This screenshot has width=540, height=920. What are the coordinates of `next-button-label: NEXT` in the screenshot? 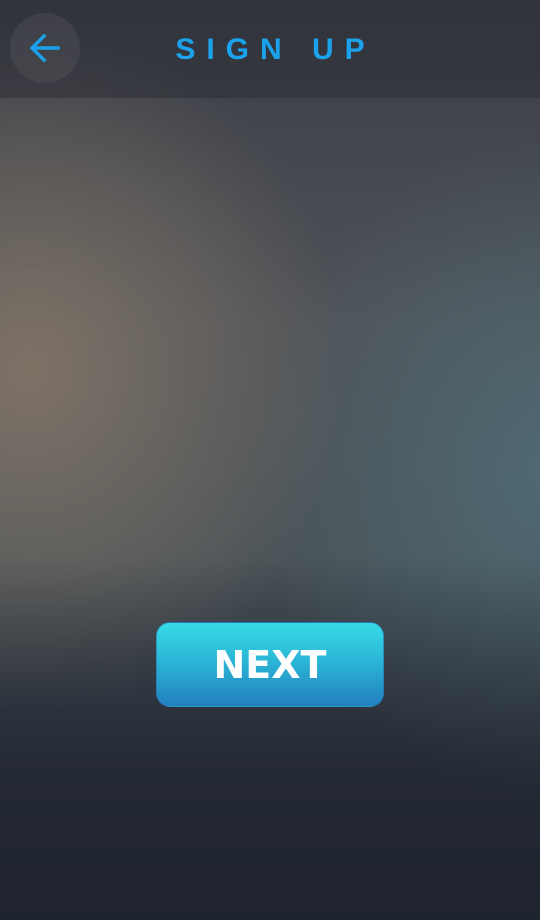 It's located at (270, 664).